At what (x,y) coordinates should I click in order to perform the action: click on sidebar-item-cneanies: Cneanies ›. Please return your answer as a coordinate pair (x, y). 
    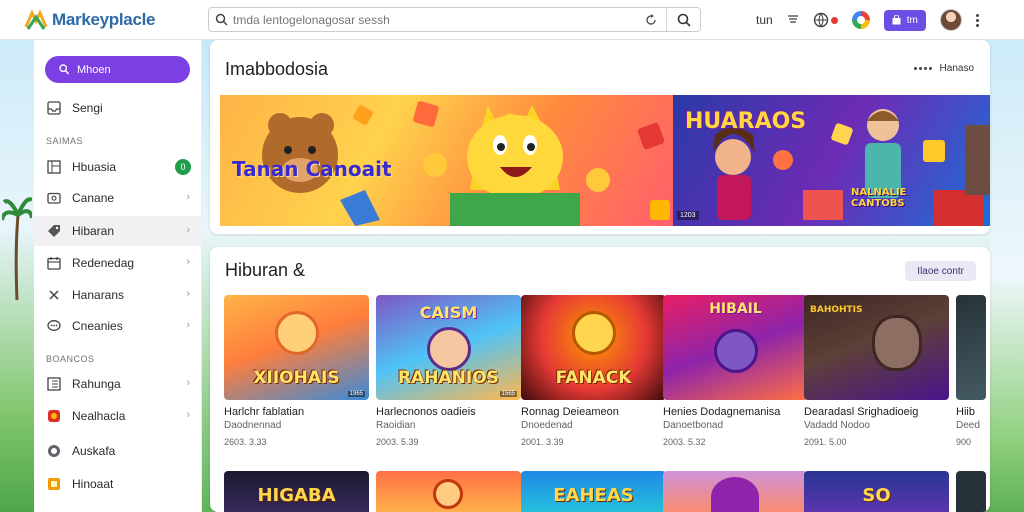
    Looking at the image, I should click on (118, 326).